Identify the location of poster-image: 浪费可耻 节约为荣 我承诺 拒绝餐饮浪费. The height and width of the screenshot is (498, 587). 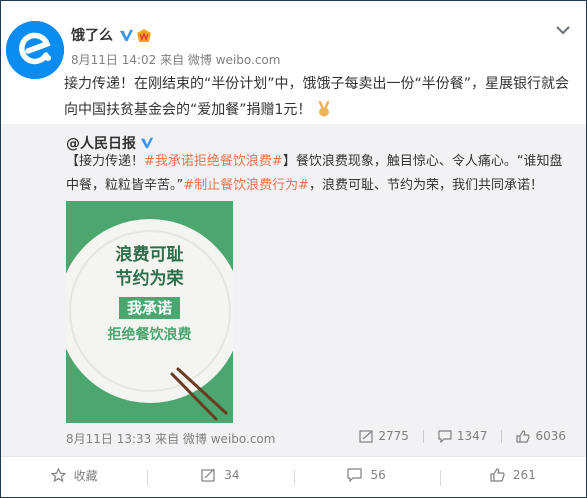
(149, 312).